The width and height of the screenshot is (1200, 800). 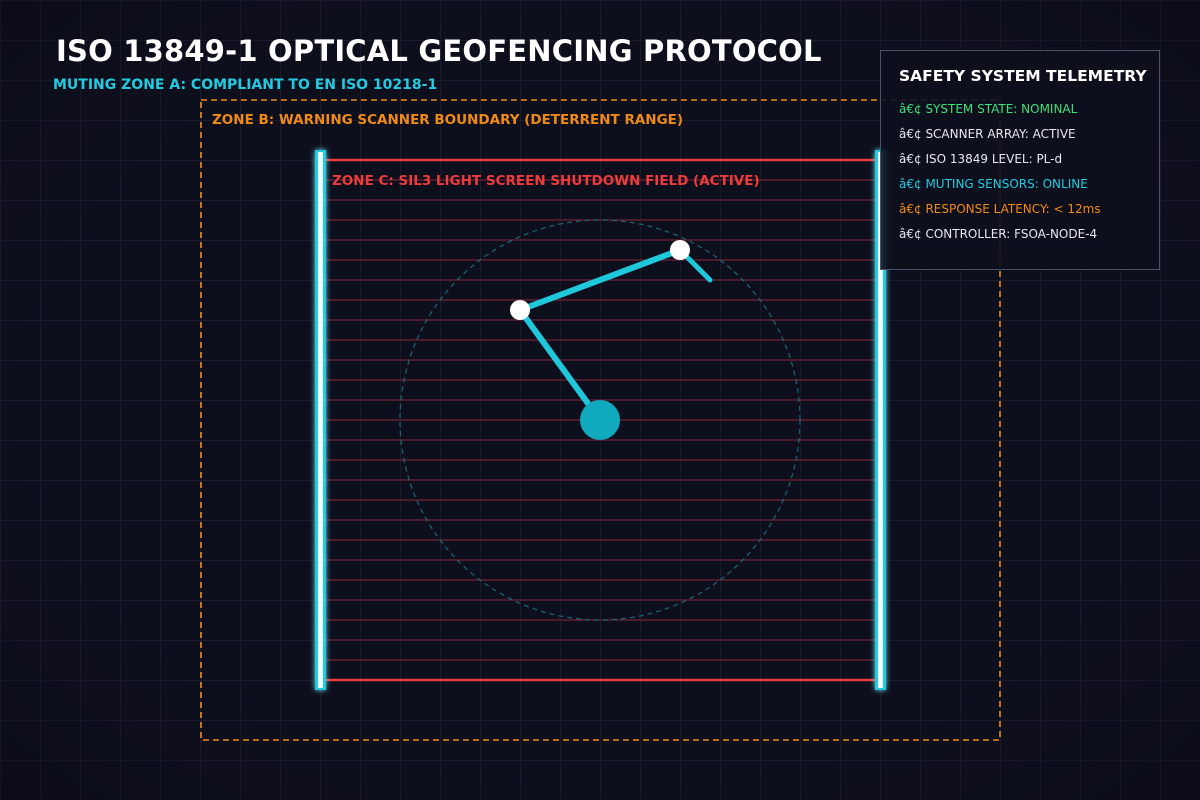 What do you see at coordinates (987, 134) in the screenshot?
I see `telemetry-scanner-array: â€¢ SCANNER ARRAY: ACTIVE` at bounding box center [987, 134].